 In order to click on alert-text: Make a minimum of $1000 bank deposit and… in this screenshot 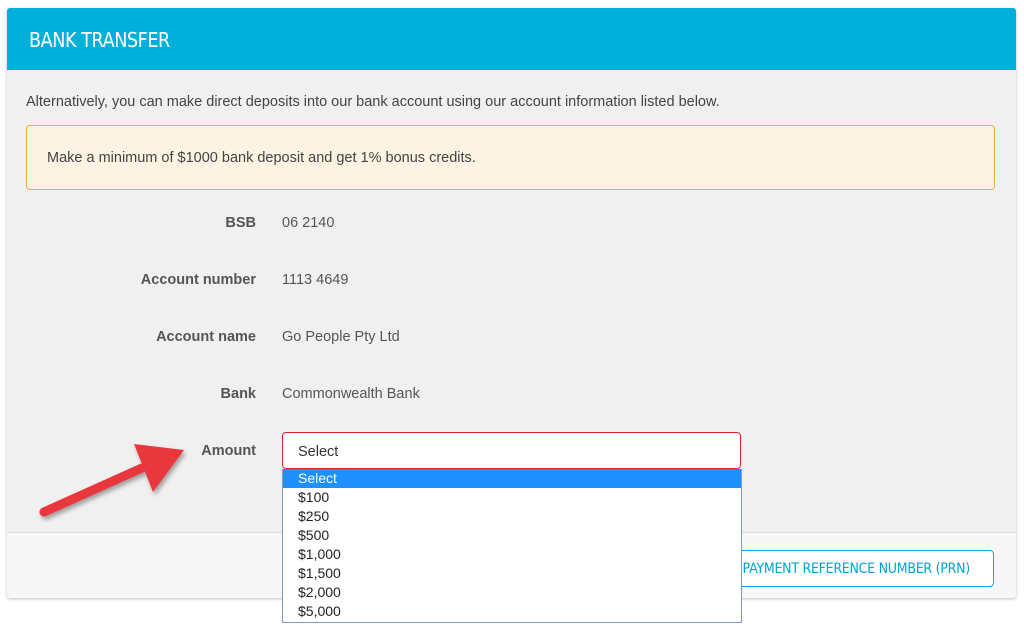, I will do `click(261, 158)`.